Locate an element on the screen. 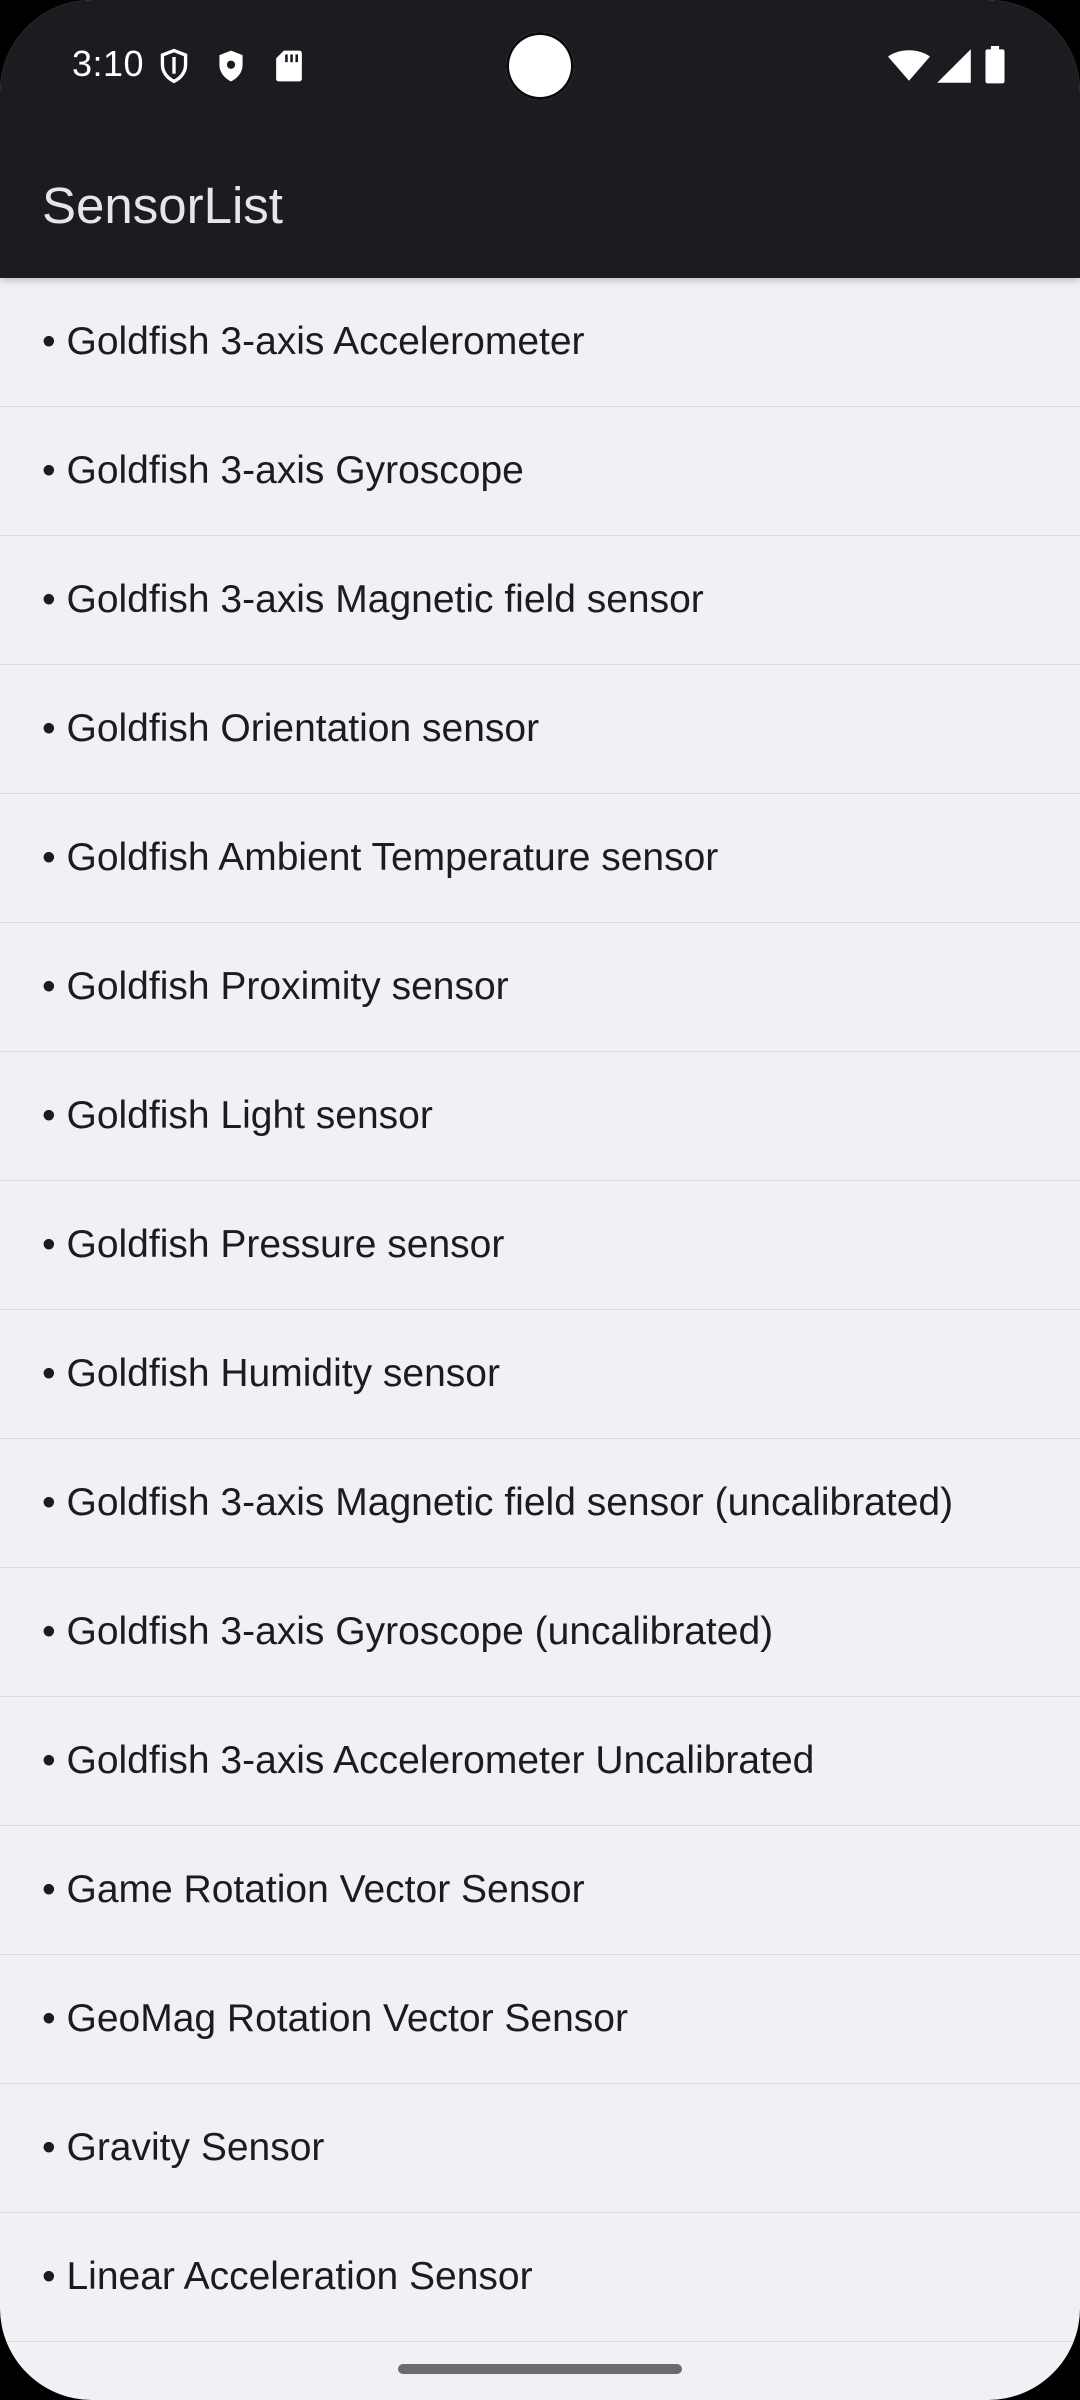 The image size is (1080, 2400). wifi-icon is located at coordinates (909, 65).